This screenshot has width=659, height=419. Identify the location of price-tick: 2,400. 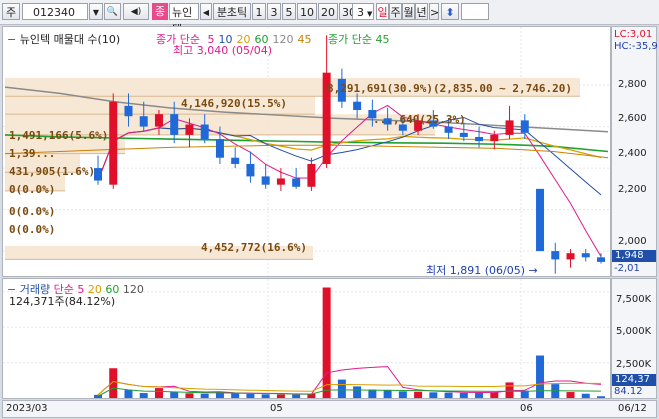
(632, 153).